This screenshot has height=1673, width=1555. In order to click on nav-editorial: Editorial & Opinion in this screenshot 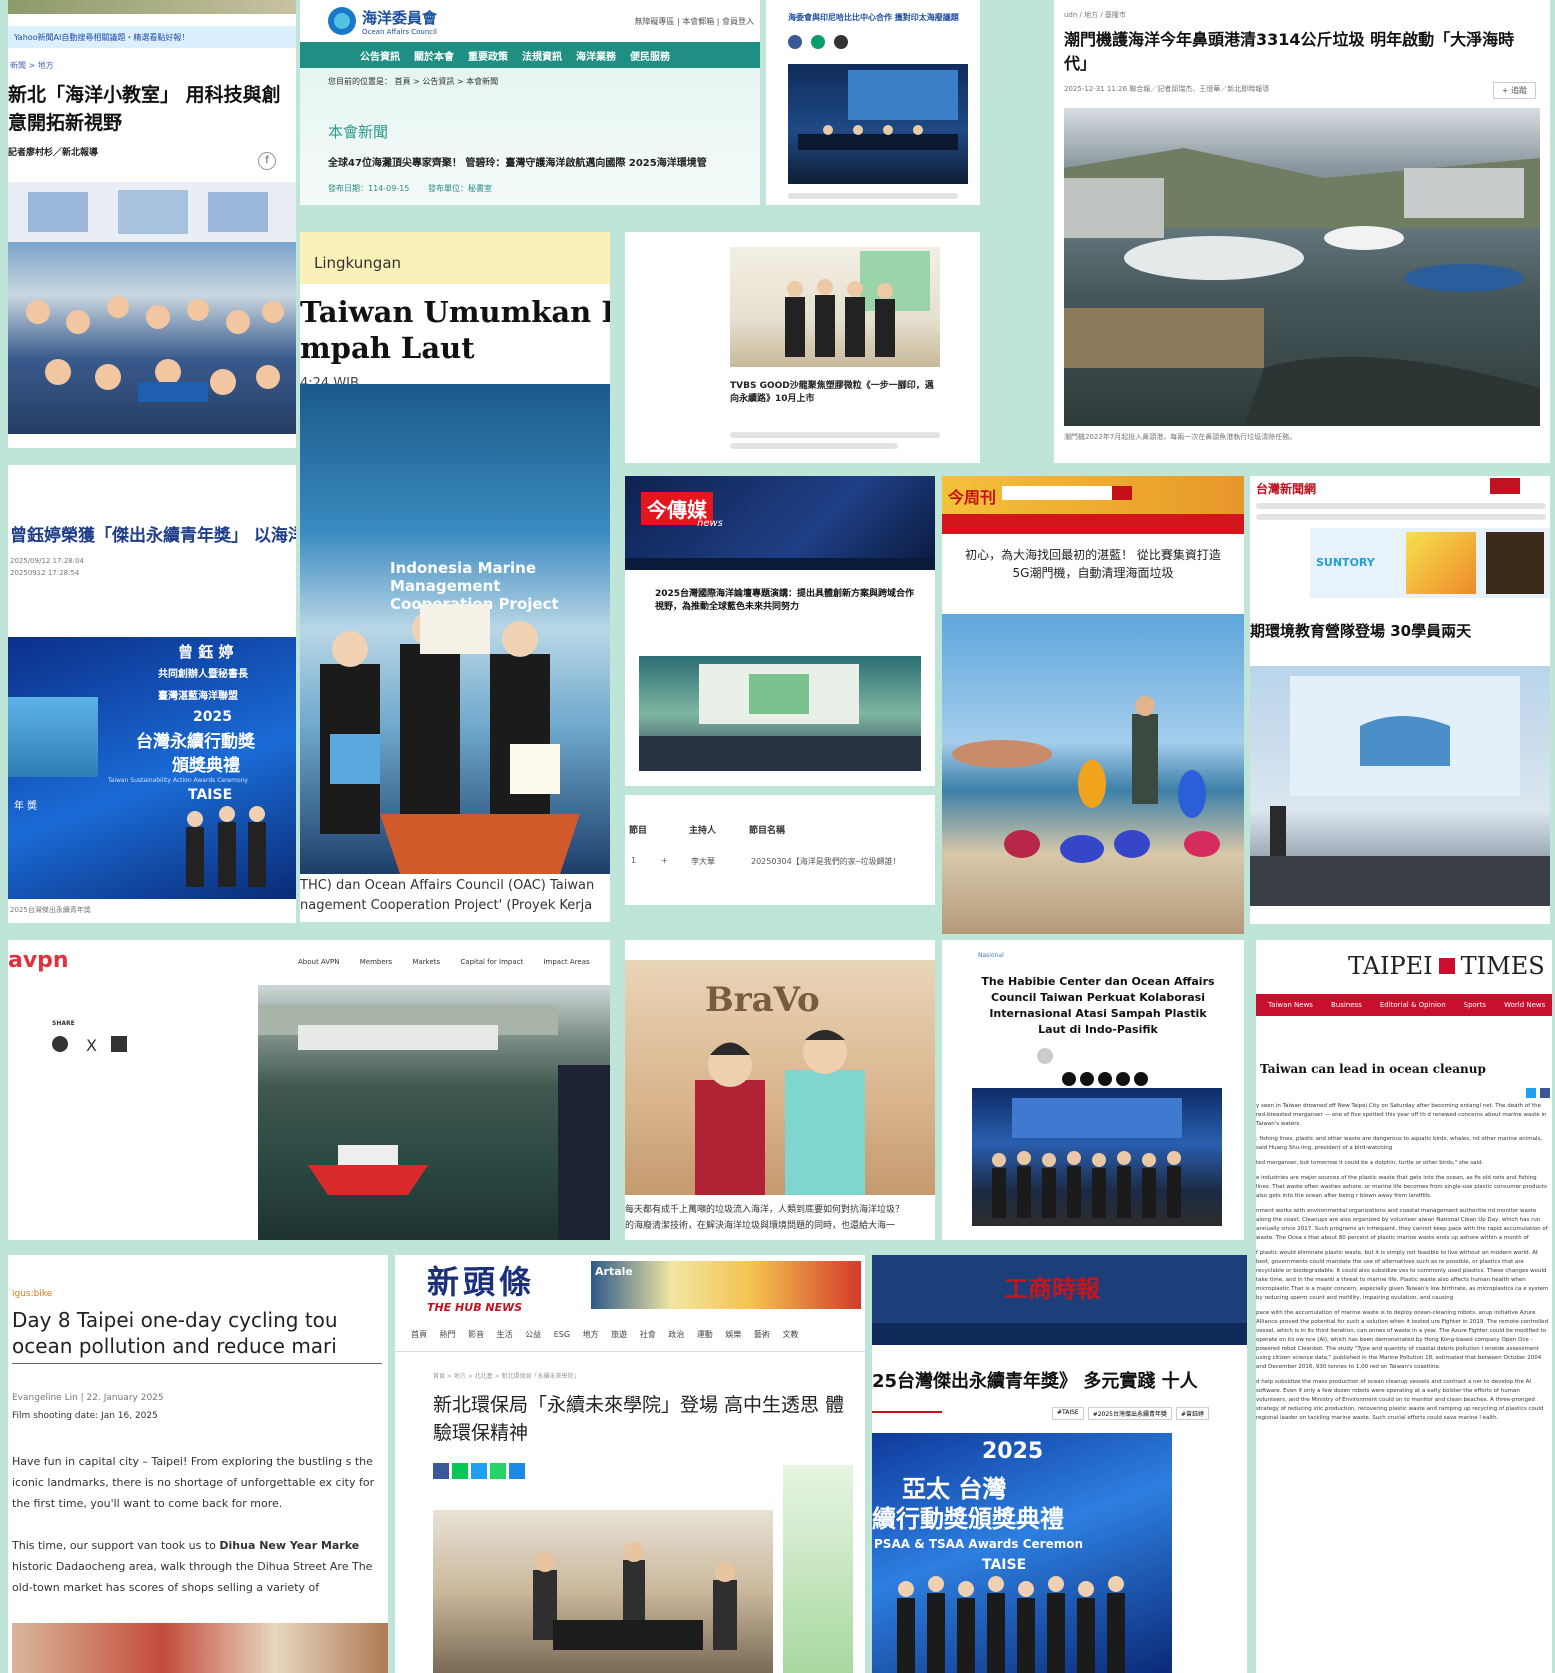, I will do `click(1413, 1005)`.